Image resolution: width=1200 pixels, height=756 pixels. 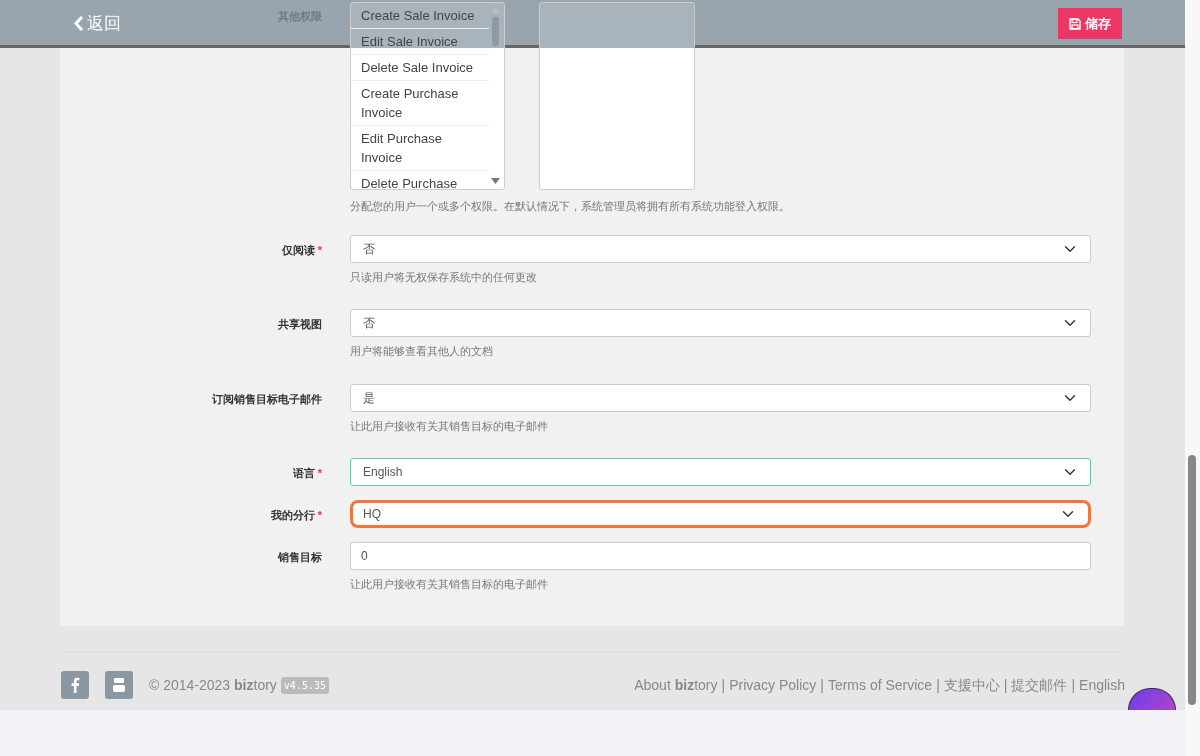 I want to click on permission-option: Edit Sale Invoice, so click(x=420, y=42).